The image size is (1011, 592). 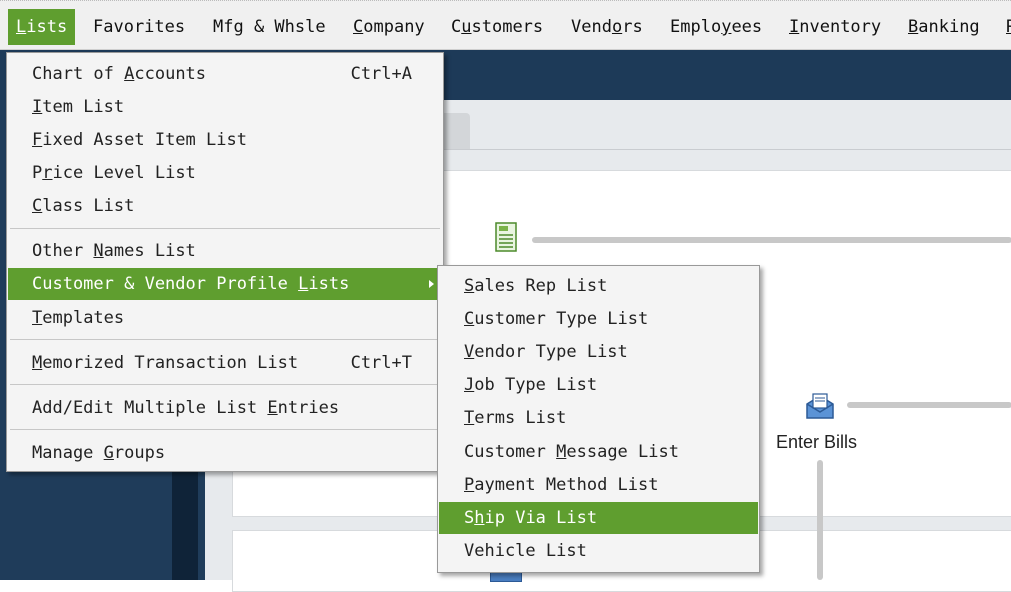 What do you see at coordinates (598, 551) in the screenshot?
I see `menu-item-vehicle-list: Vehicle List` at bounding box center [598, 551].